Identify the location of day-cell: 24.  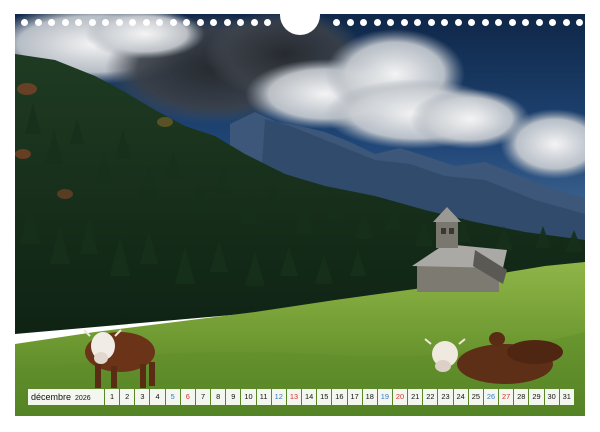
(460, 397).